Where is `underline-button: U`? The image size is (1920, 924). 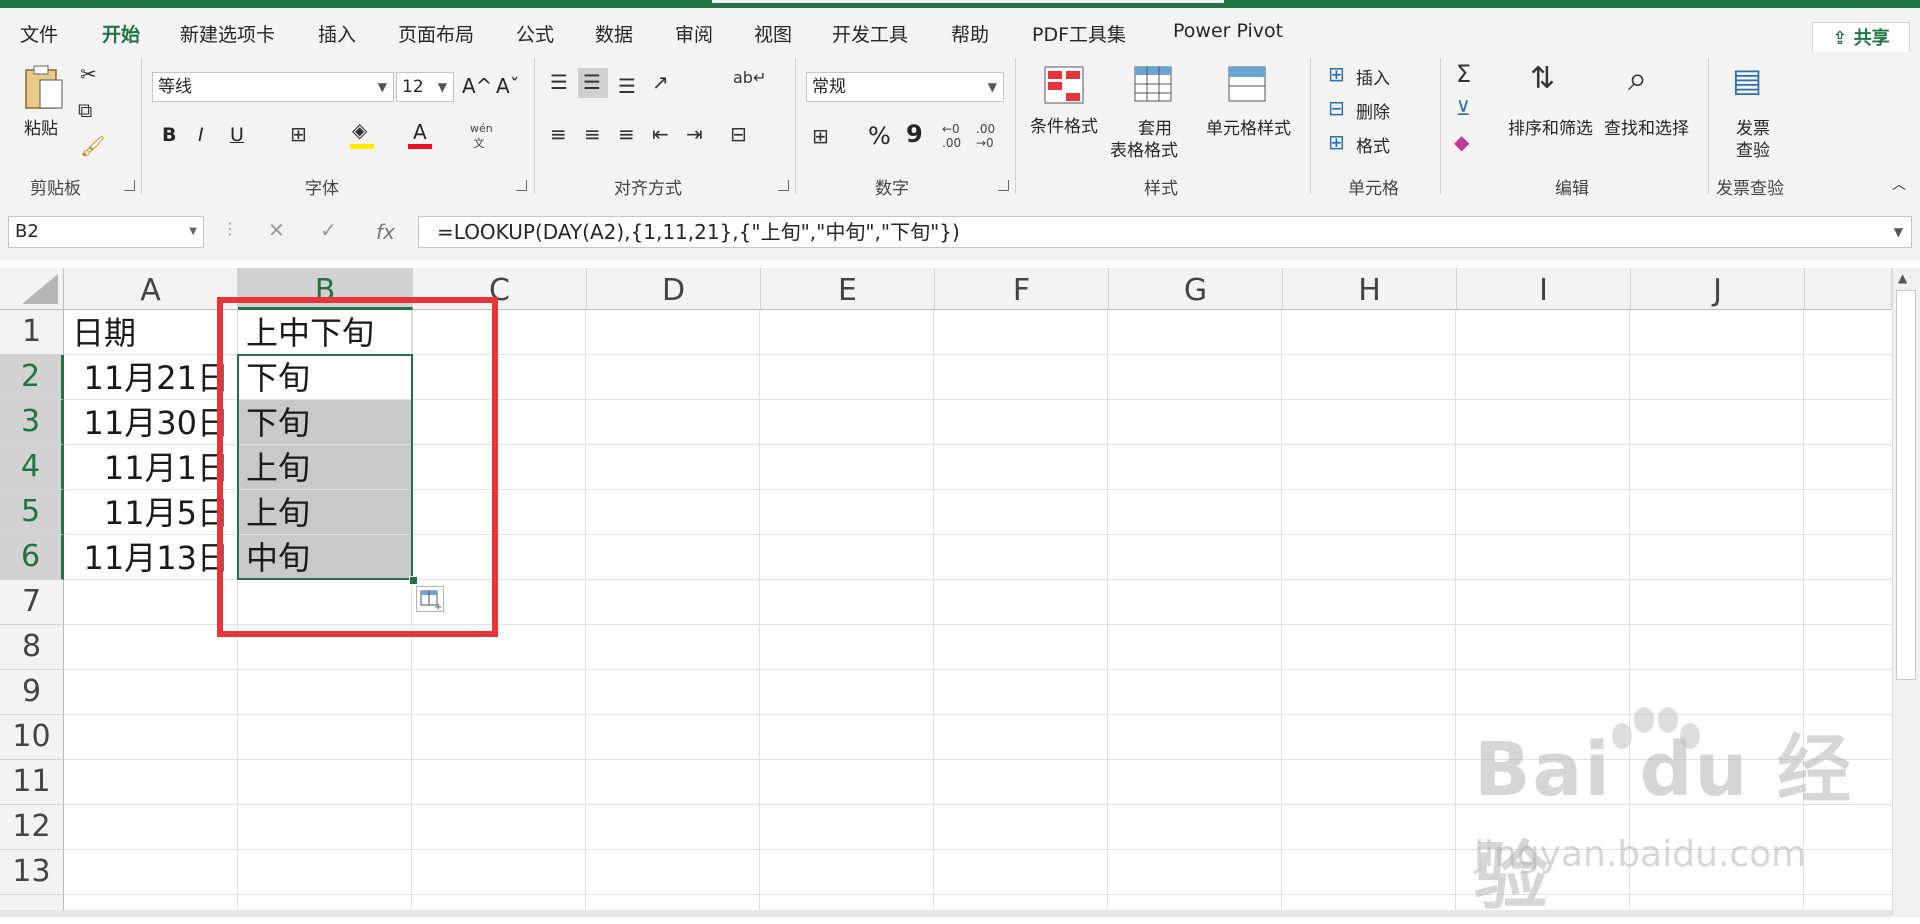 underline-button: U is located at coordinates (237, 135).